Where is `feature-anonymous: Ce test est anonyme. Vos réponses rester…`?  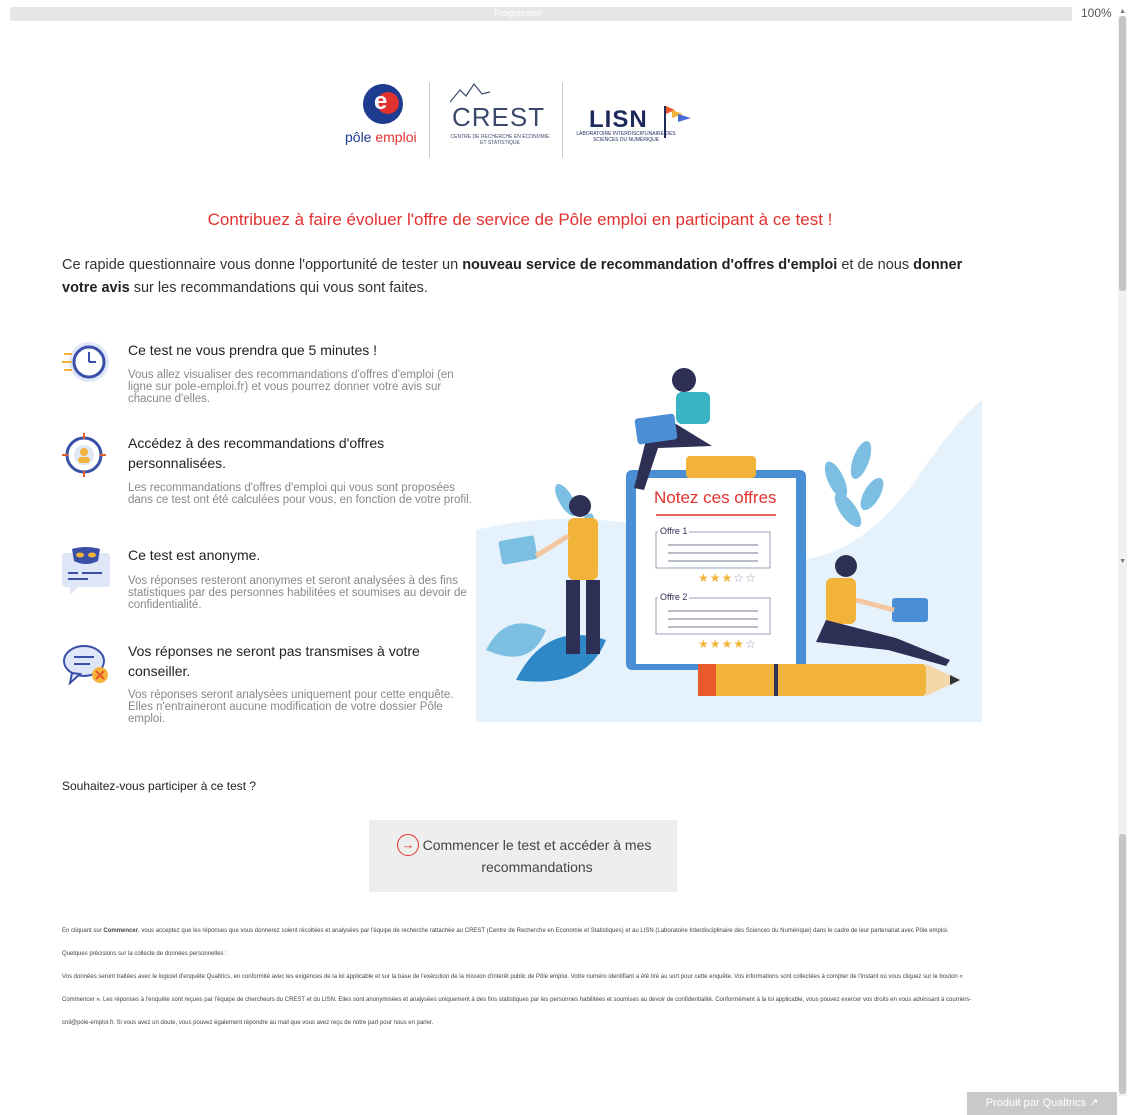 feature-anonymous: Ce test est anonyme. Vos réponses rester… is located at coordinates (272, 585).